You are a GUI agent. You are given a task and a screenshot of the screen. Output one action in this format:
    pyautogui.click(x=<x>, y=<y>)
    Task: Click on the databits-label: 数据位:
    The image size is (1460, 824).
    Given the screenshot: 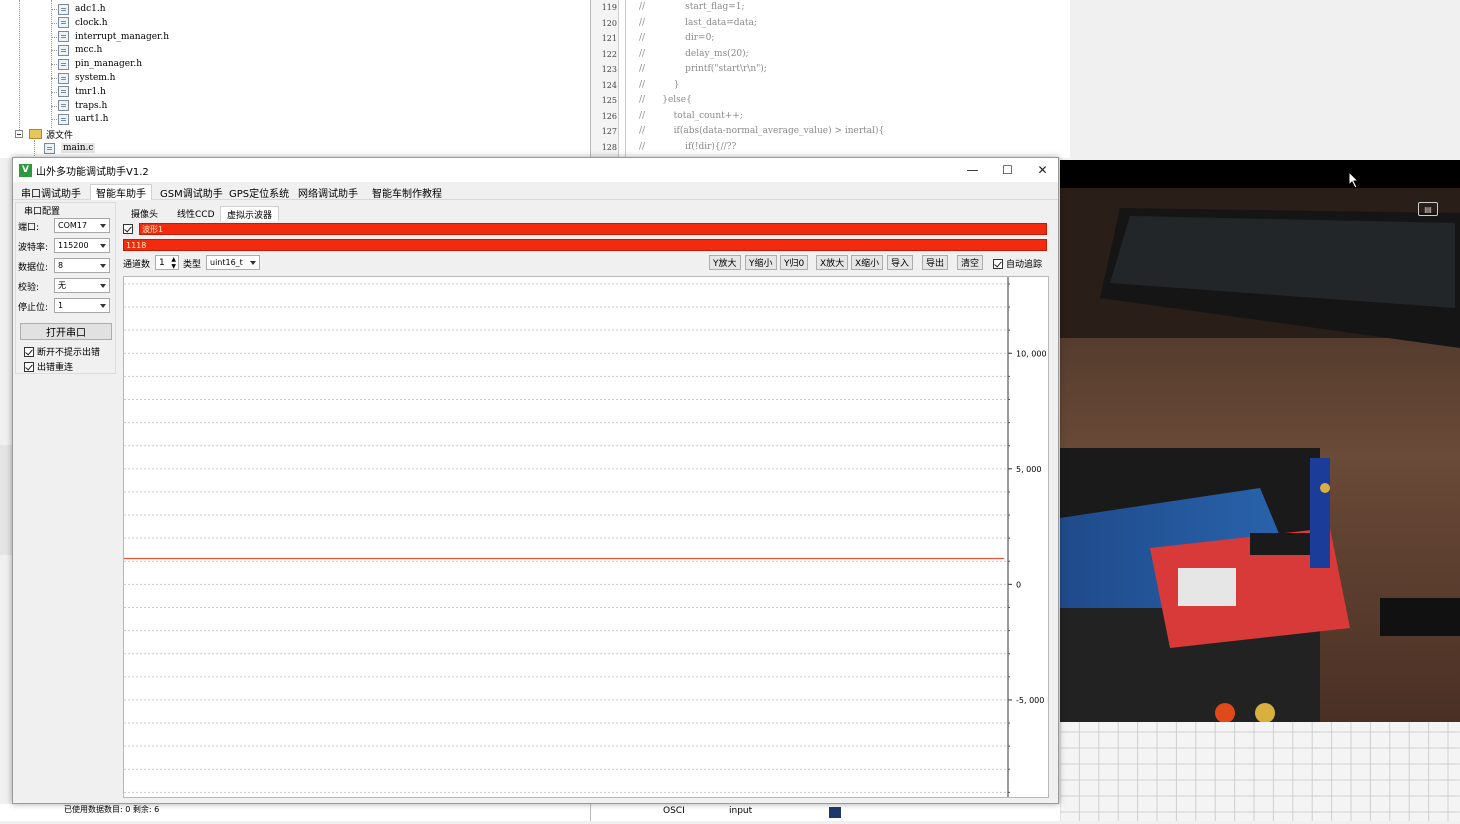 What is the action you would take?
    pyautogui.click(x=33, y=268)
    